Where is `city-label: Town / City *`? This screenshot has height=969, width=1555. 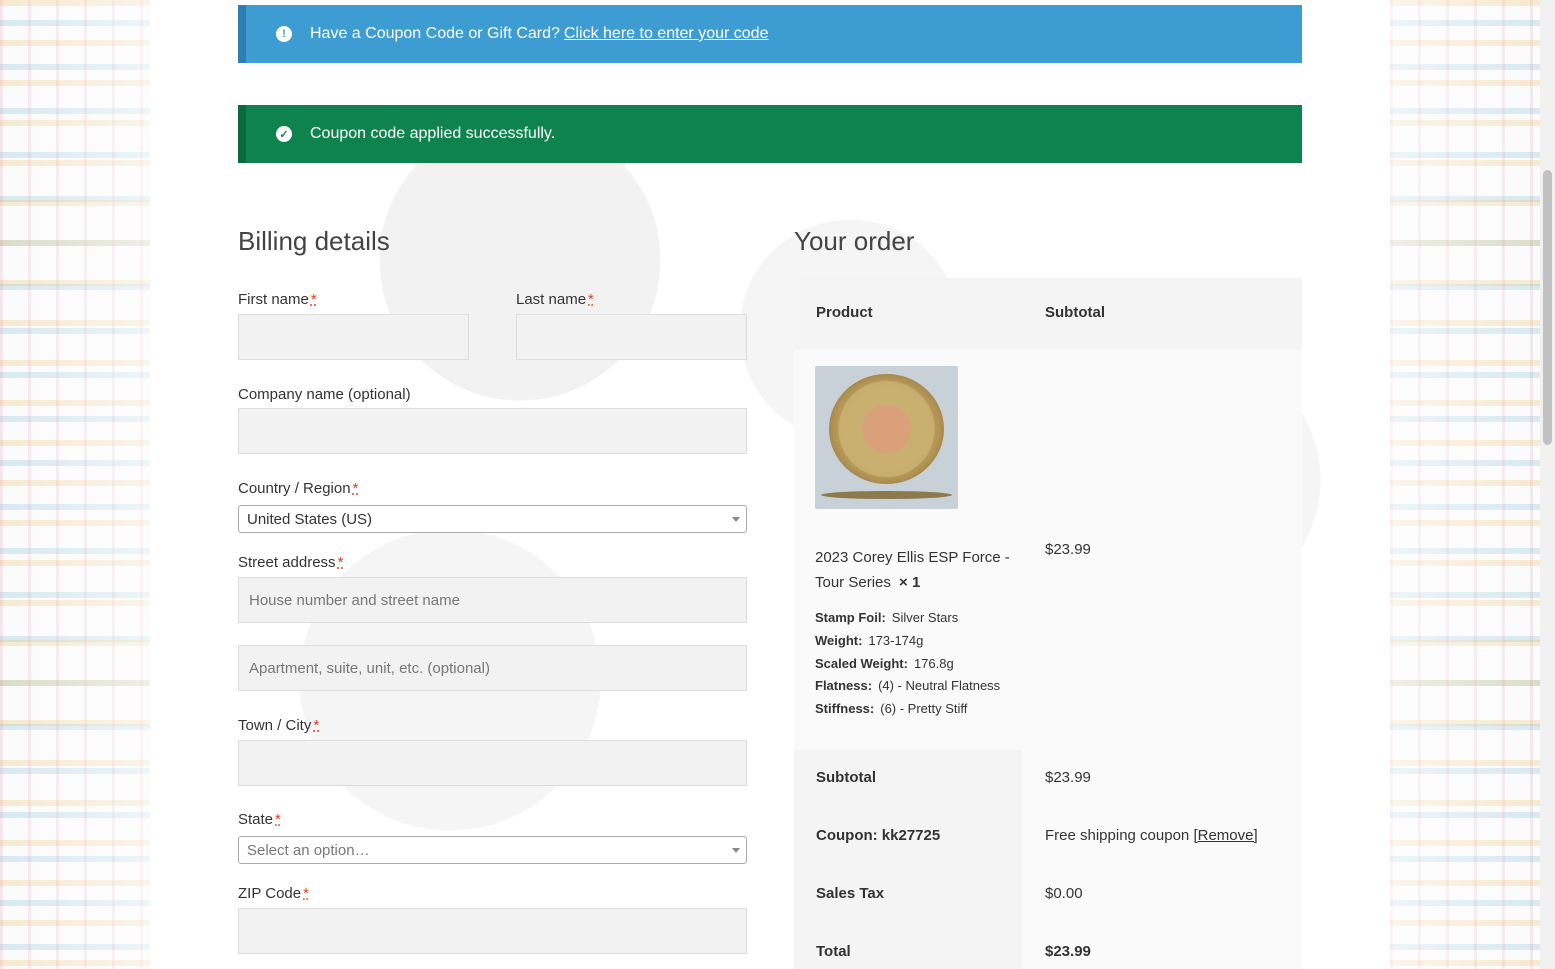 city-label: Town / City * is located at coordinates (279, 725).